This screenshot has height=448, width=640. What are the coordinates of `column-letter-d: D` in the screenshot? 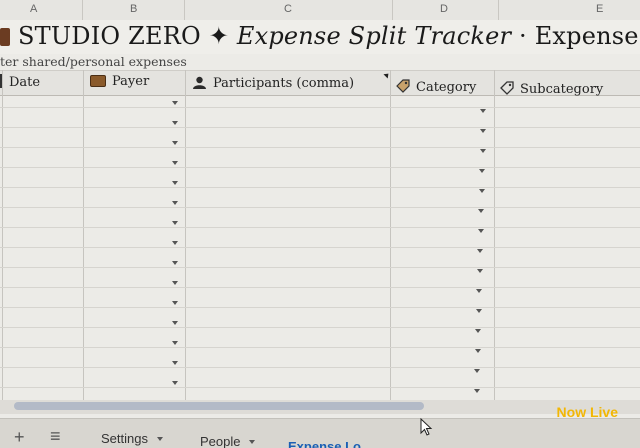 It's located at (444, 9).